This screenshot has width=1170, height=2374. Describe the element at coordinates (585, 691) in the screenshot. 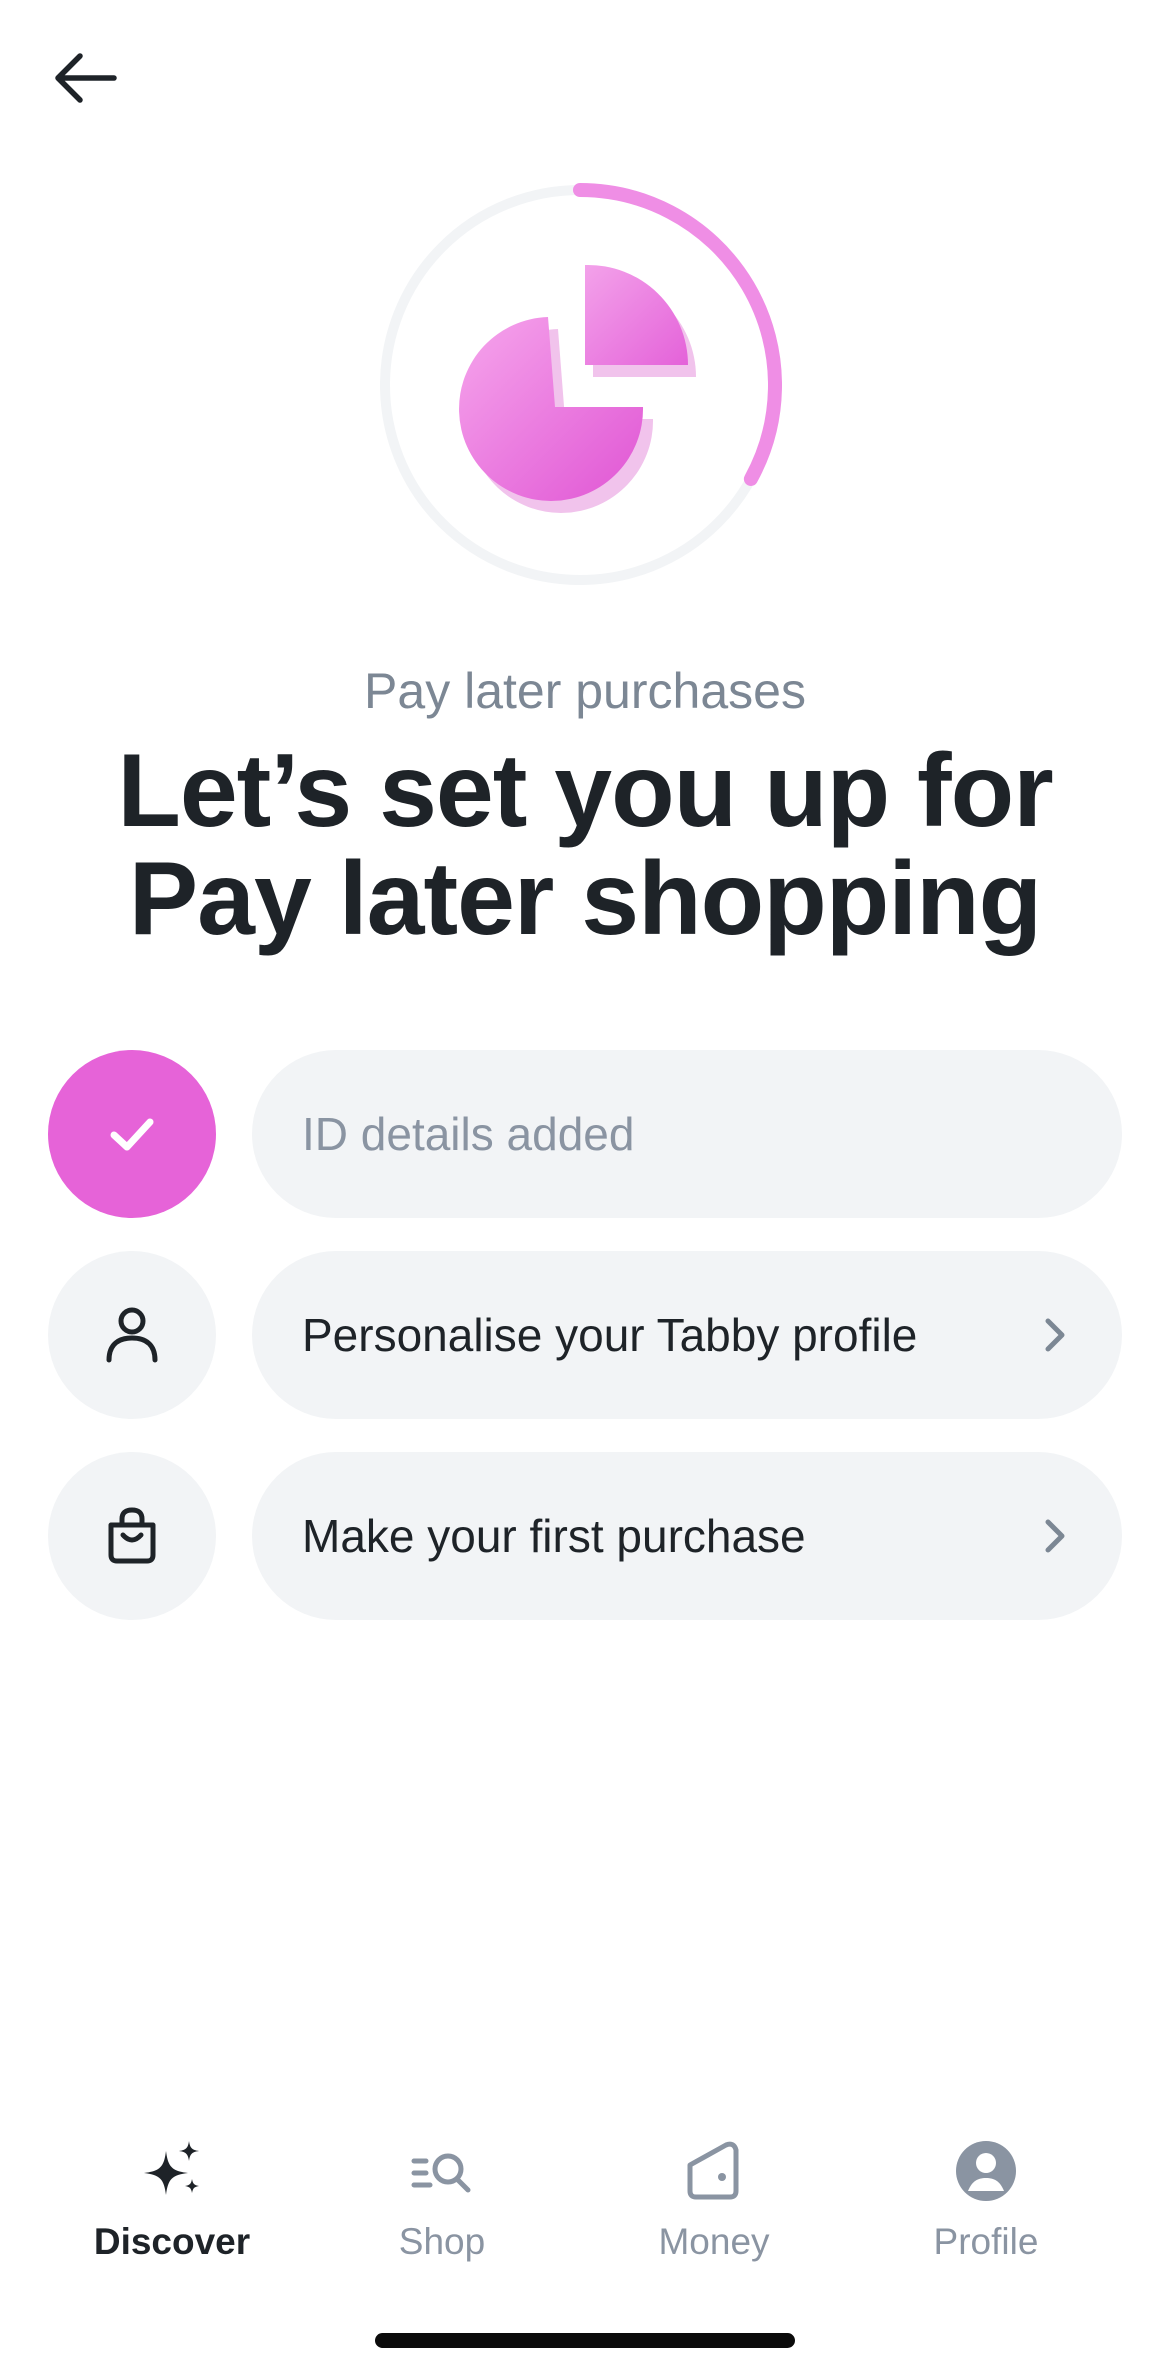

I see `section-subtitle: Pay later purchases` at that location.